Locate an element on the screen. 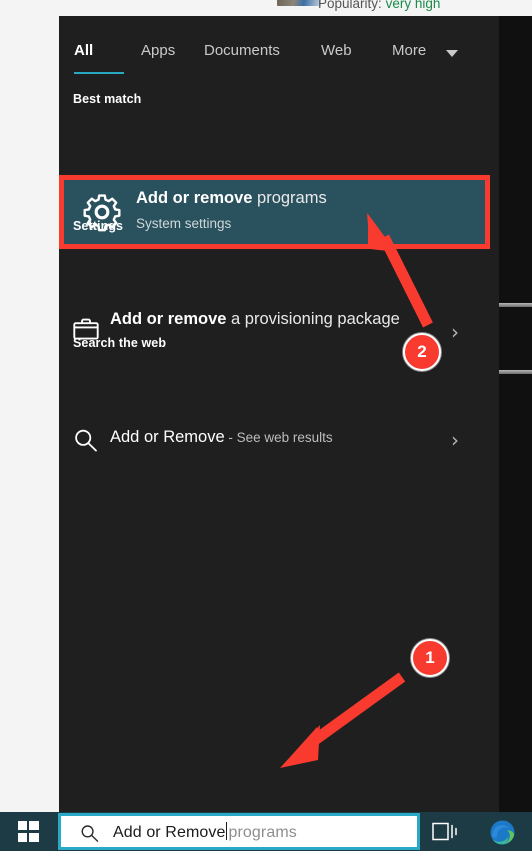 The width and height of the screenshot is (532, 851). tab-all: All is located at coordinates (83, 50).